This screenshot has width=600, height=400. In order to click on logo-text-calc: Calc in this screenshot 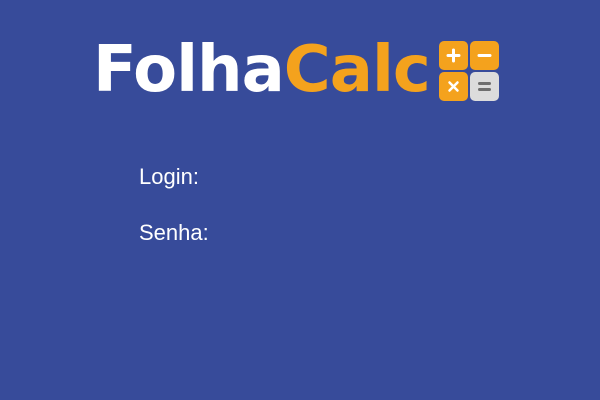, I will do `click(357, 70)`.